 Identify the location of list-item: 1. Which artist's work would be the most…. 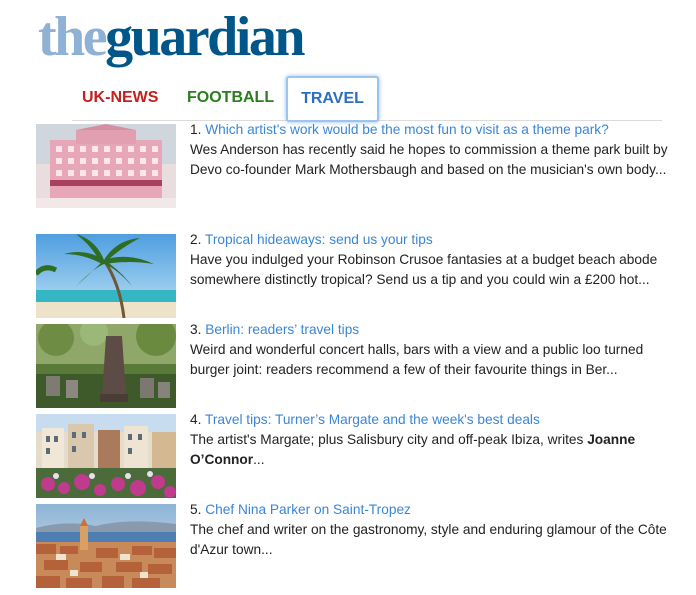
(352, 165).